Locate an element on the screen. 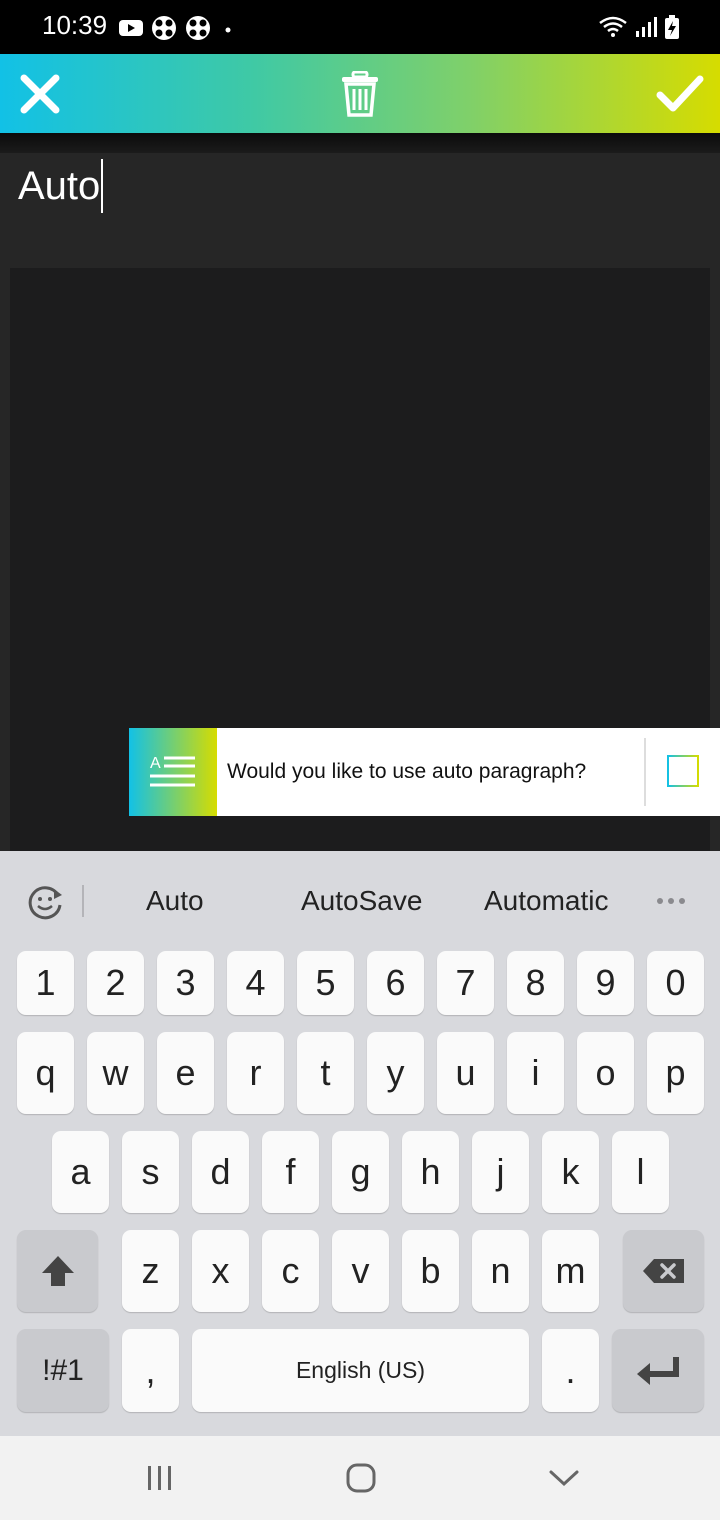 This screenshot has height=1520, width=720. prompt-text: Would you like to use auto paragraph? is located at coordinates (407, 771).